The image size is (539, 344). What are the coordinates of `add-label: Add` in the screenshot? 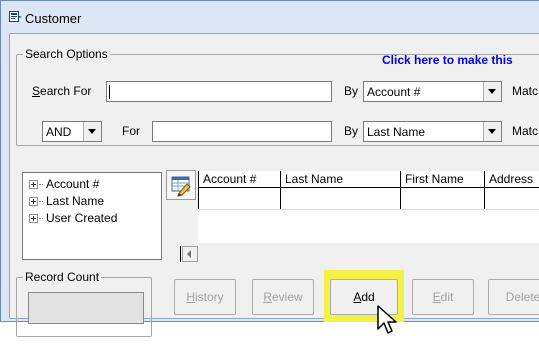 It's located at (364, 297).